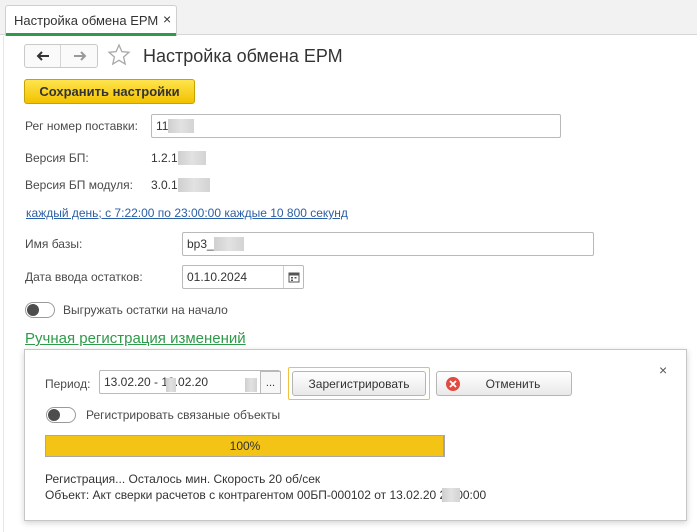 The height and width of the screenshot is (532, 697). Describe the element at coordinates (84, 277) in the screenshot. I see `balance-date-label: Дата ввода остатков:` at that location.